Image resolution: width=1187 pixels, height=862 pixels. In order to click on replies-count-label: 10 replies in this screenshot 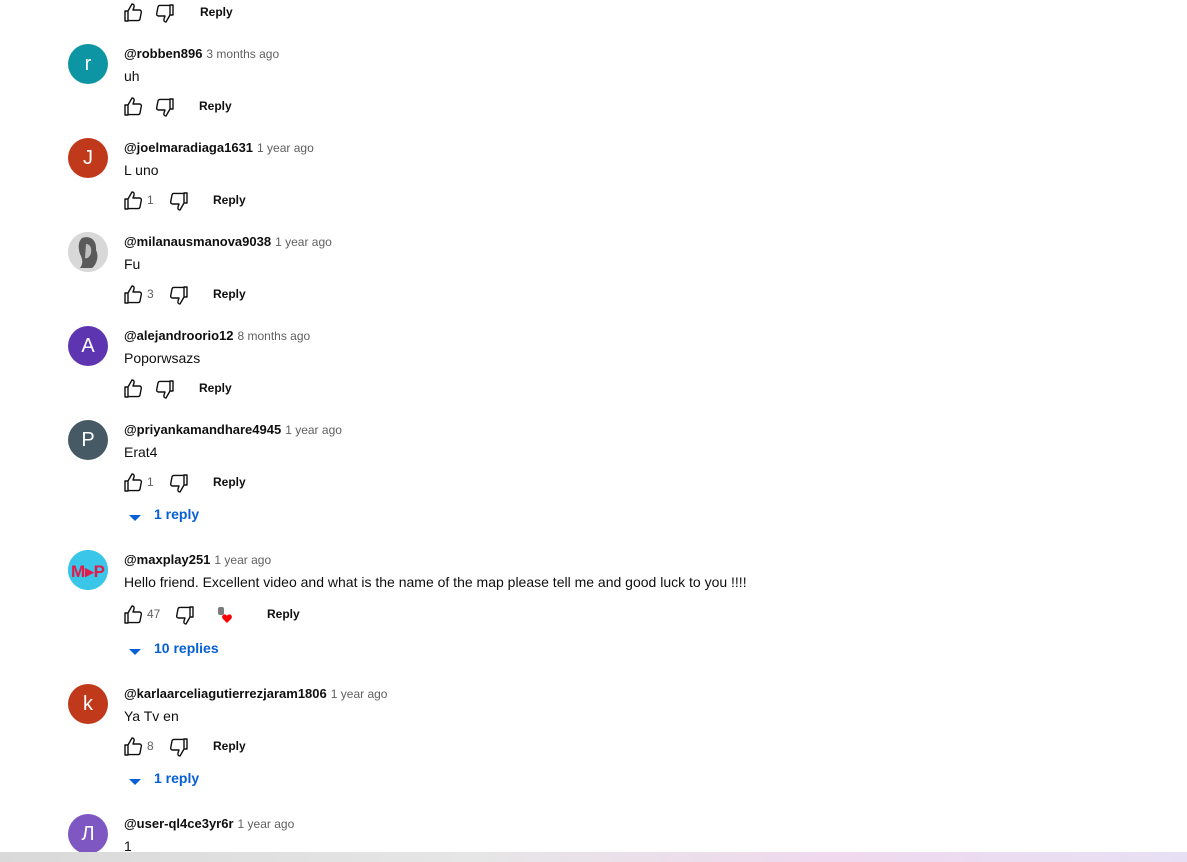, I will do `click(186, 648)`.